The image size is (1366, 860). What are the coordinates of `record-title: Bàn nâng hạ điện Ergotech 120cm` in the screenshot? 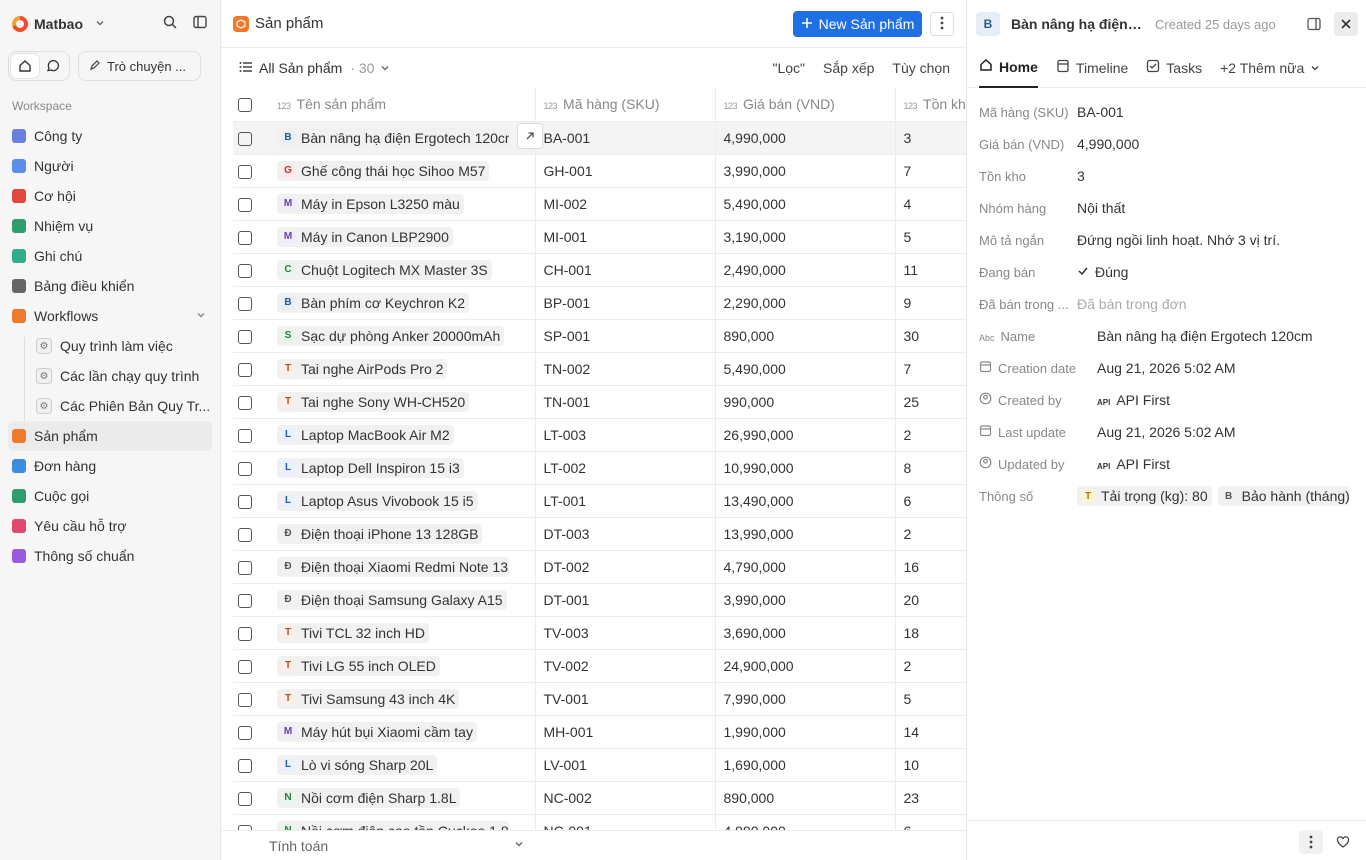 It's located at (1078, 24).